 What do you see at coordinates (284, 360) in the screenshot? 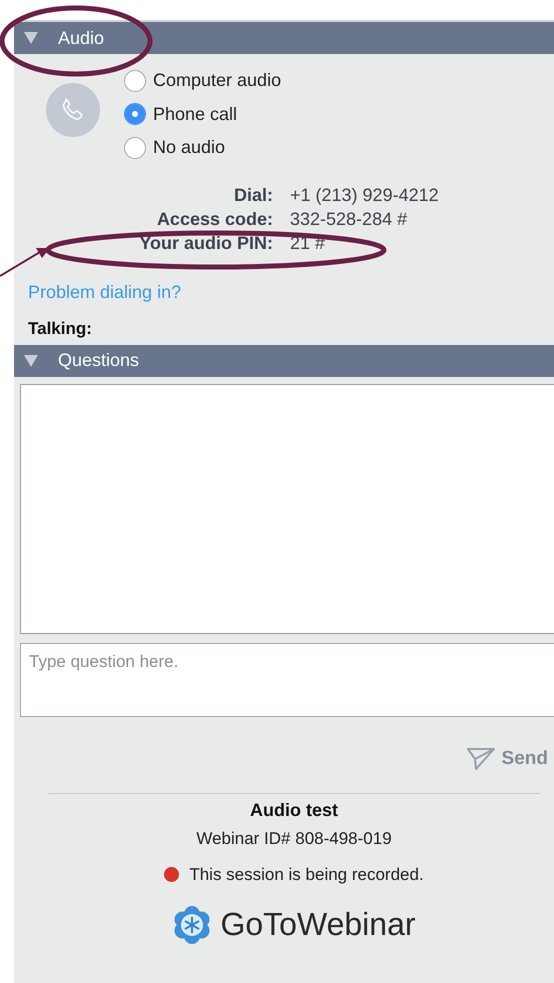
I see `section-header: Questions` at bounding box center [284, 360].